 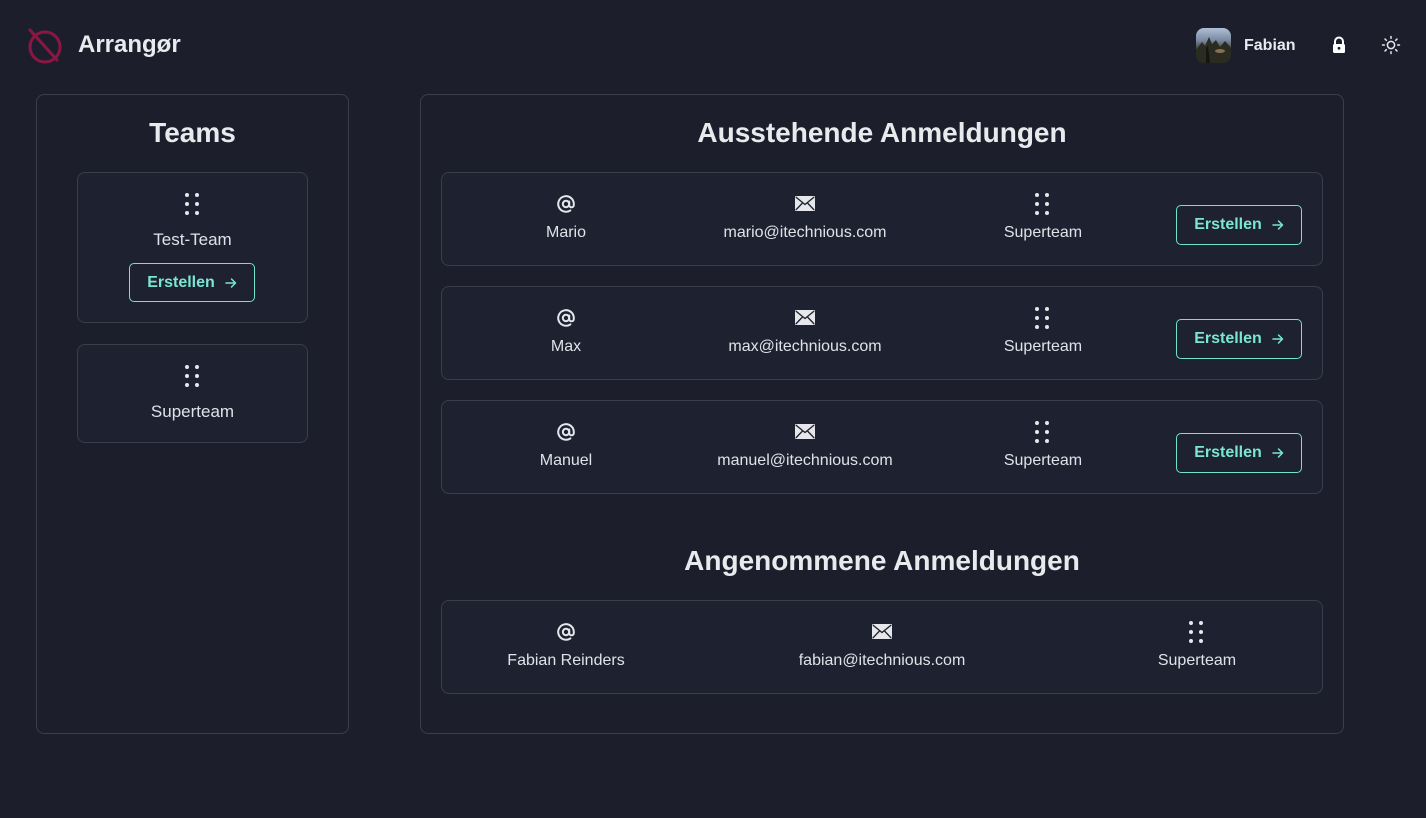 I want to click on lock-icon, so click(x=1339, y=45).